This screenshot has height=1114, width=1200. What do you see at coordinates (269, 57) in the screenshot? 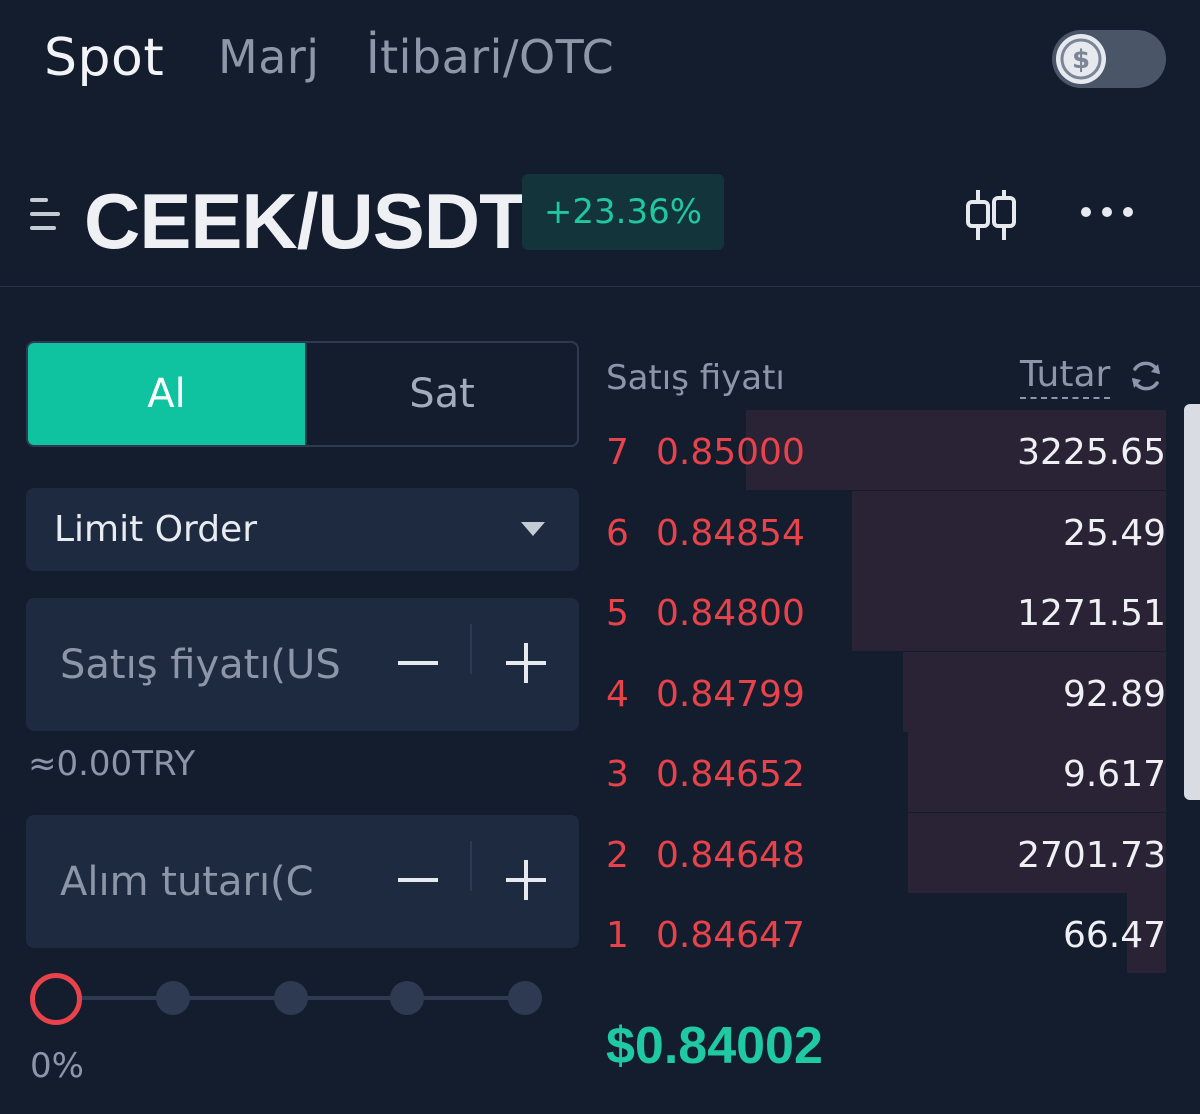
I see `tab-margin: Marj` at bounding box center [269, 57].